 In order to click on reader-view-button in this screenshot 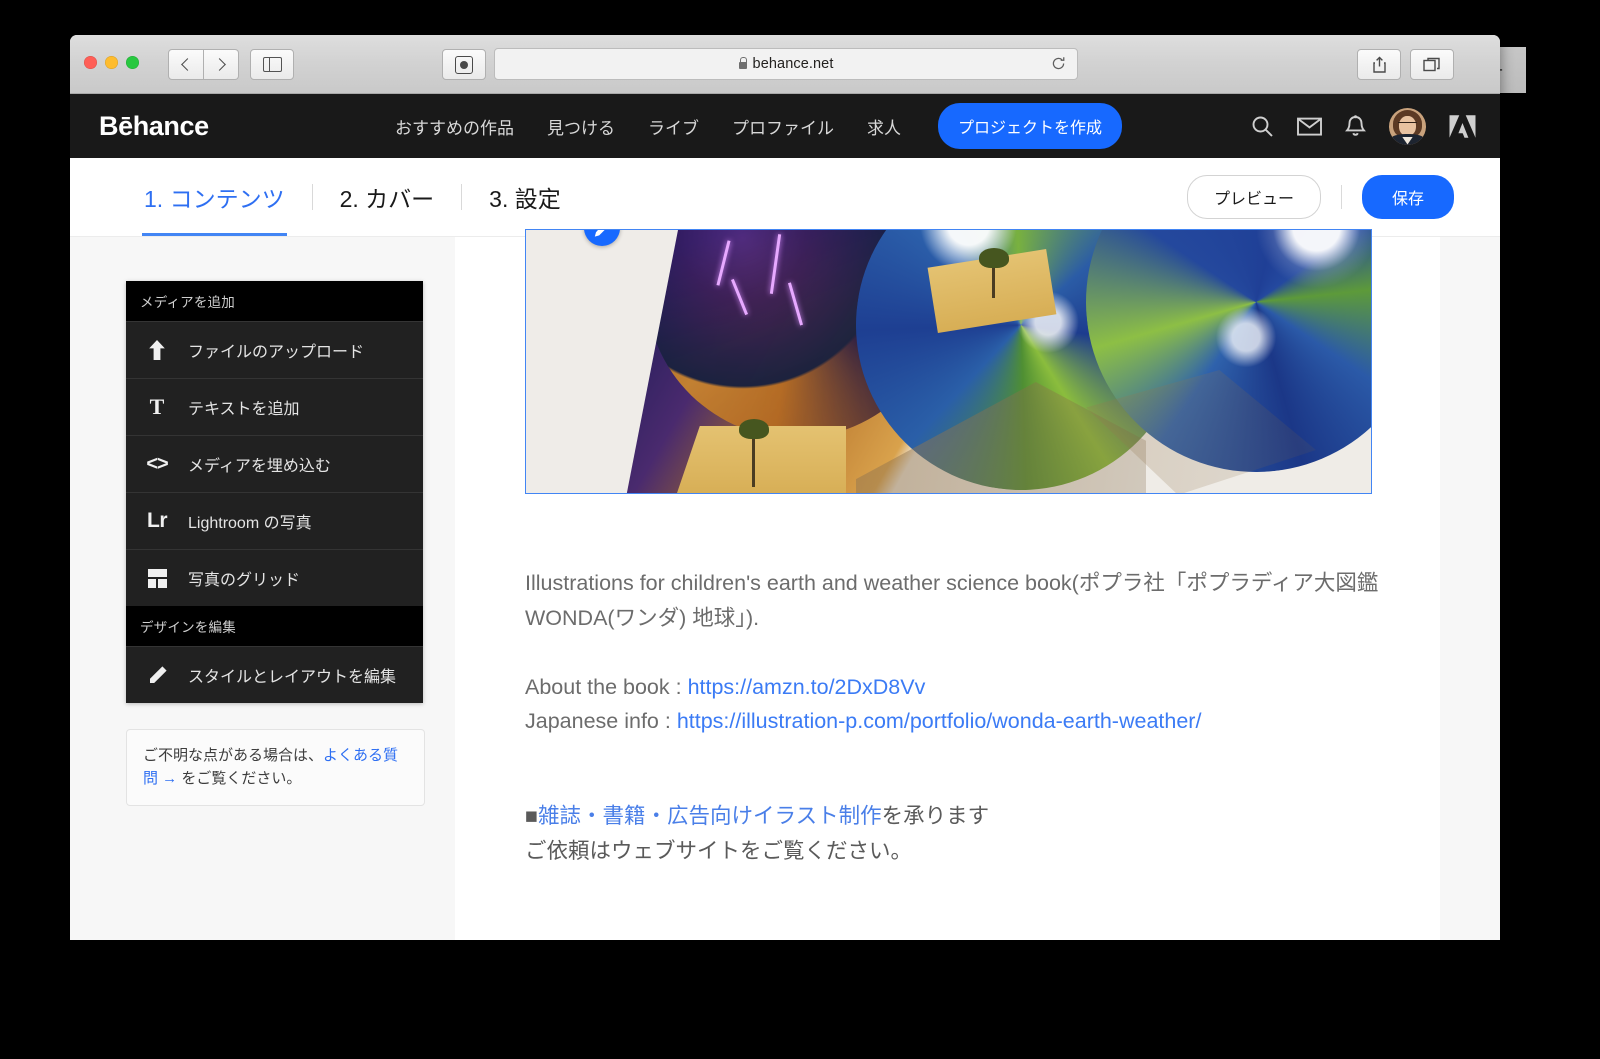, I will do `click(464, 64)`.